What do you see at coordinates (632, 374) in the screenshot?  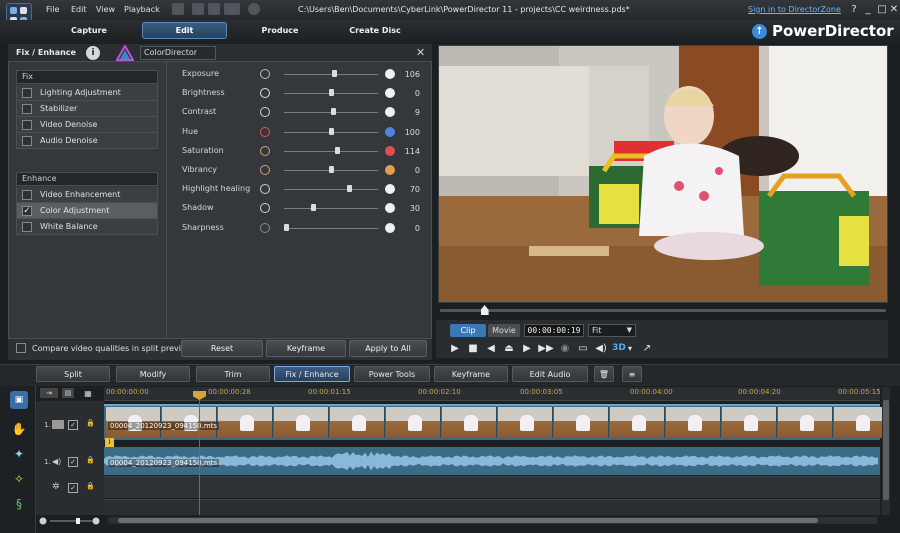 I see `more-features-icon: ≡` at bounding box center [632, 374].